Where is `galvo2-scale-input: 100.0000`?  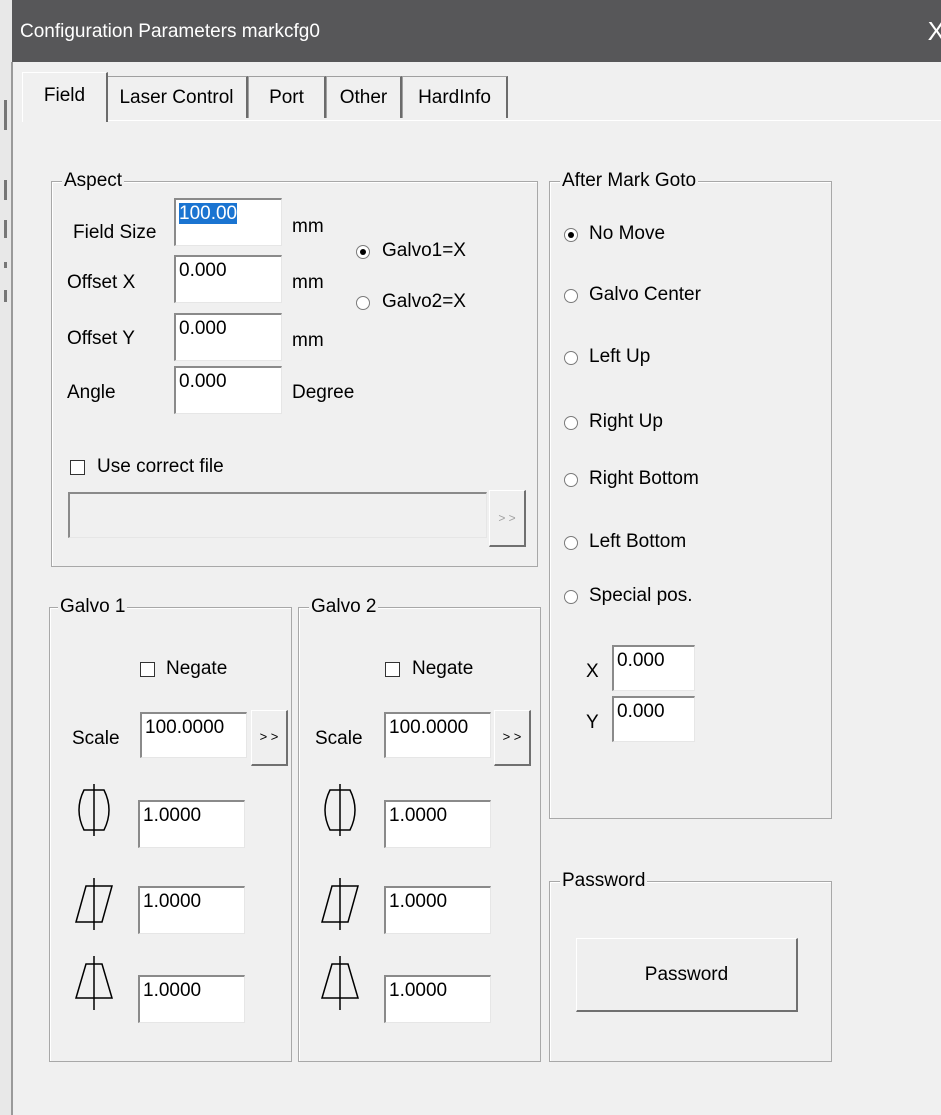 galvo2-scale-input: 100.0000 is located at coordinates (437, 735).